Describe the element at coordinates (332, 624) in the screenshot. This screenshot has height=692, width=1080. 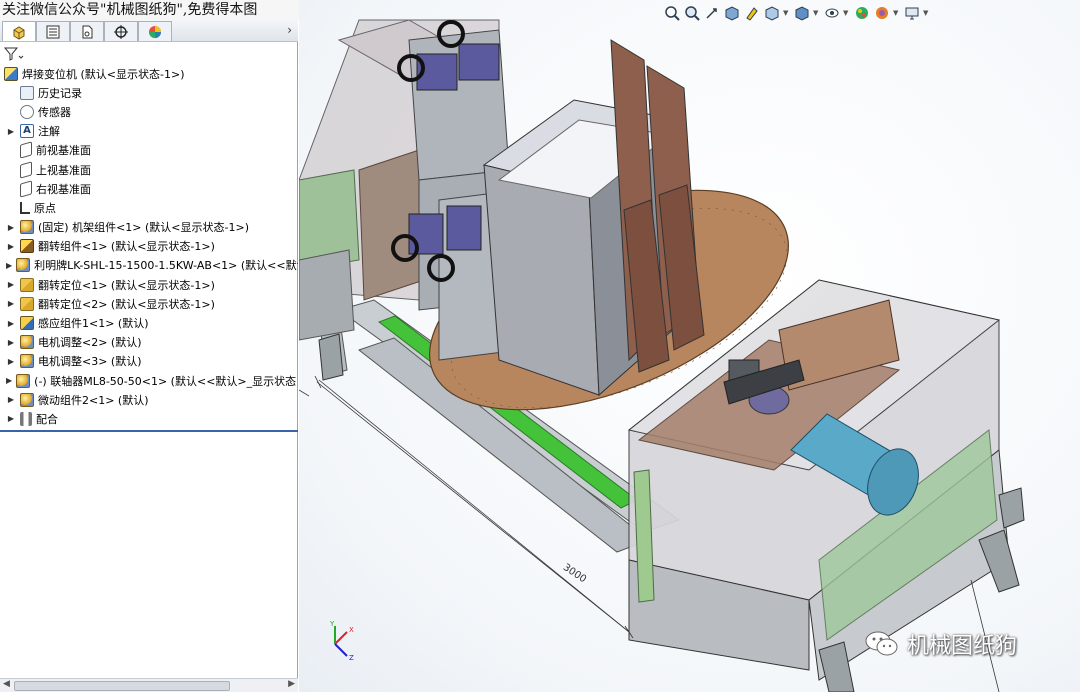
I see `triad-y-label: Y` at that location.